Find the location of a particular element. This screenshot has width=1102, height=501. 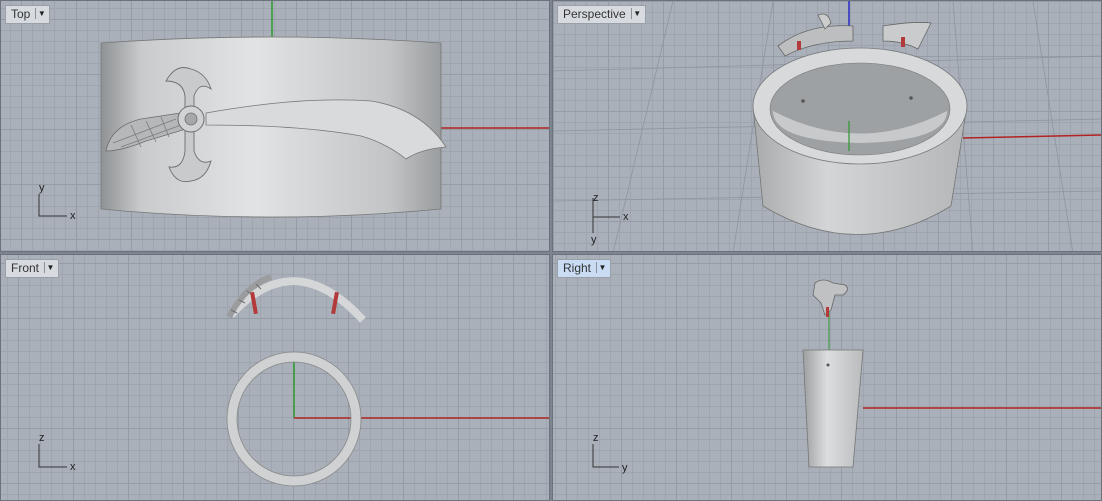

axis-label-v: y is located at coordinates (42, 188).